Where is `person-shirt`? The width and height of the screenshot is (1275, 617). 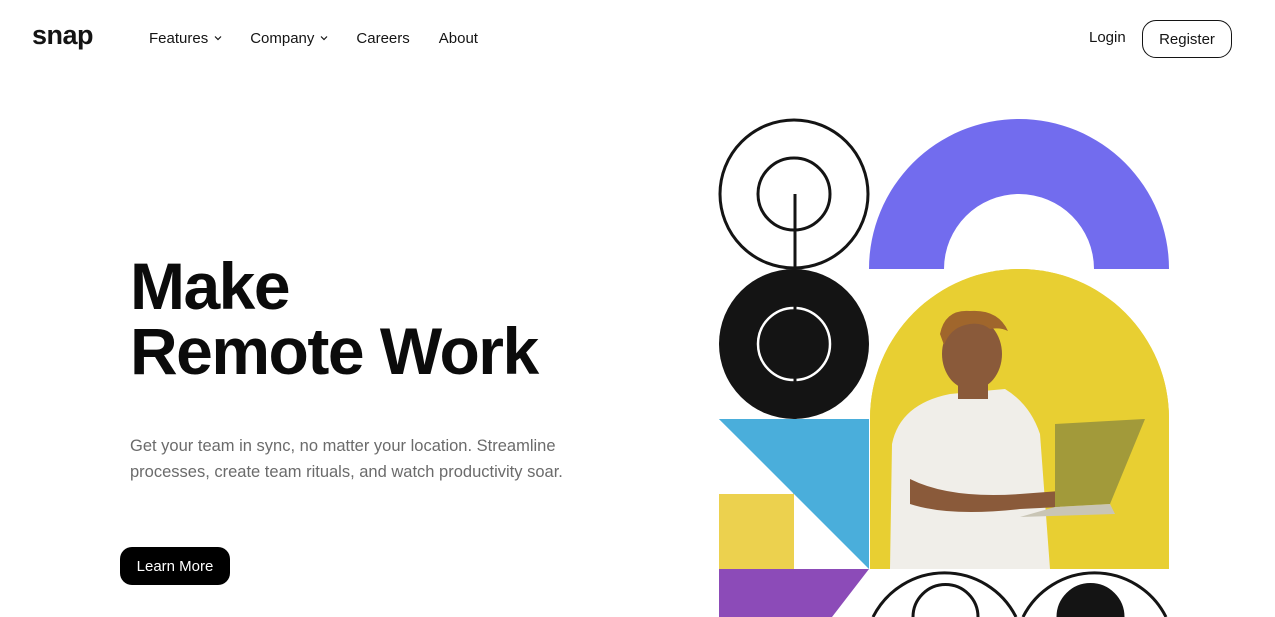 person-shirt is located at coordinates (970, 479).